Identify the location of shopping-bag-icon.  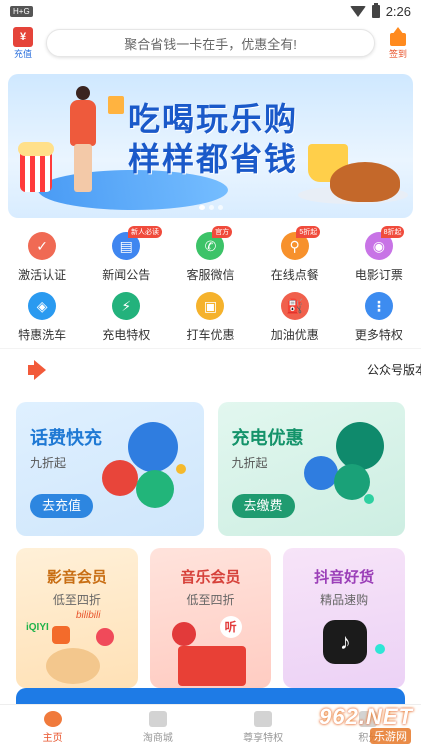
(116, 105).